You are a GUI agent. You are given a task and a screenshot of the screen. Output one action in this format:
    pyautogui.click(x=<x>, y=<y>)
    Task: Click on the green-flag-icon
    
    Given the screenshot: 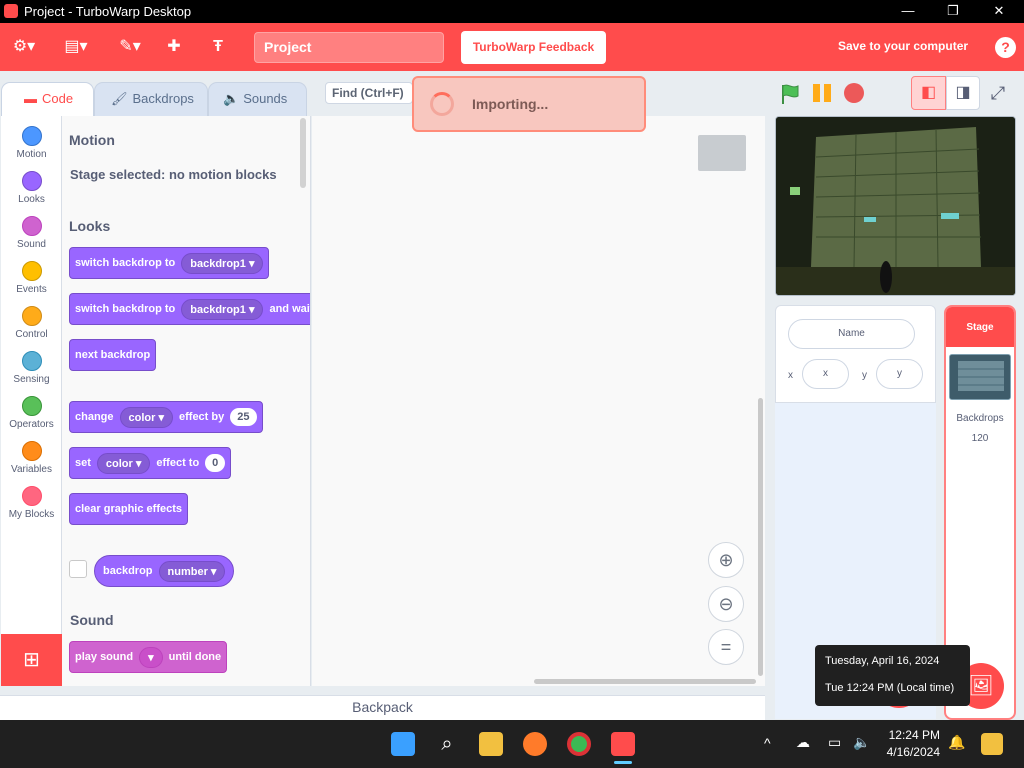 What is the action you would take?
    pyautogui.click(x=790, y=94)
    